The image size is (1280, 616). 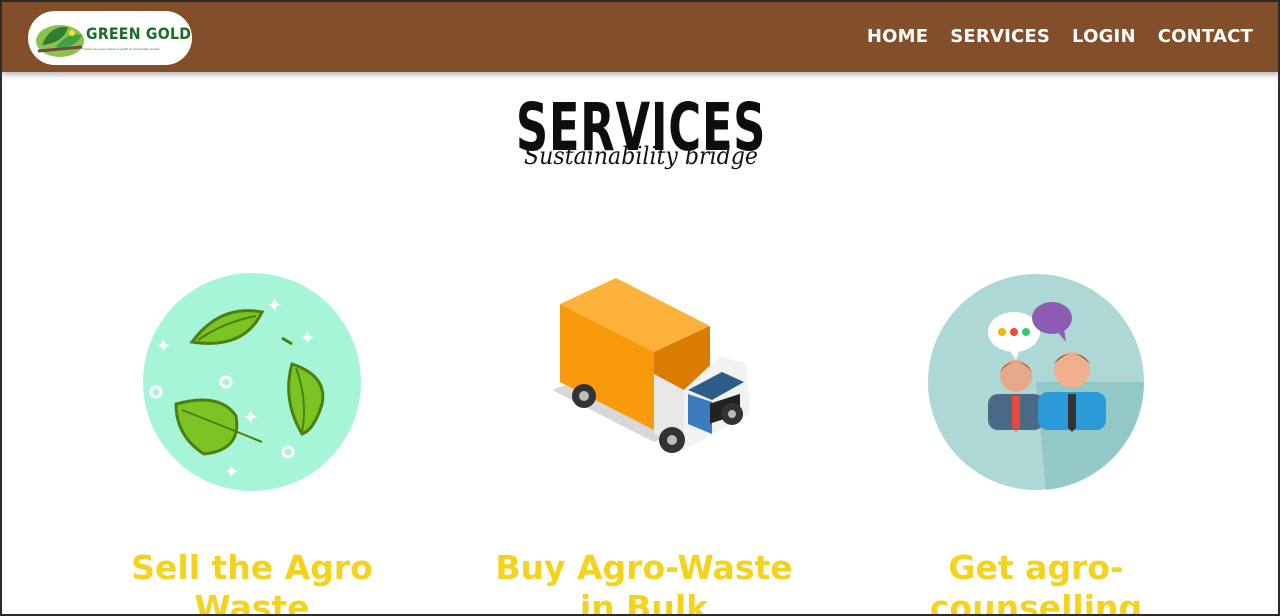 What do you see at coordinates (139, 33) in the screenshot?
I see `logo-text: GREEN GOLD` at bounding box center [139, 33].